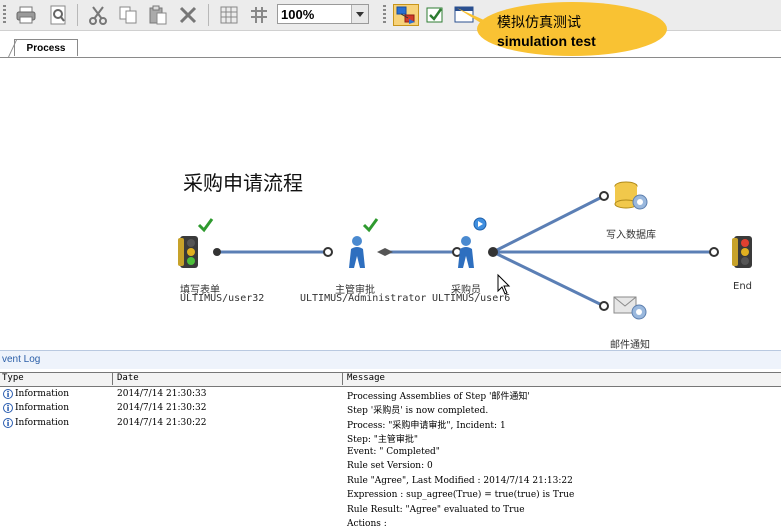 This screenshot has width=781, height=529. Describe the element at coordinates (385, 252) in the screenshot. I see `connector-diamond` at that location.